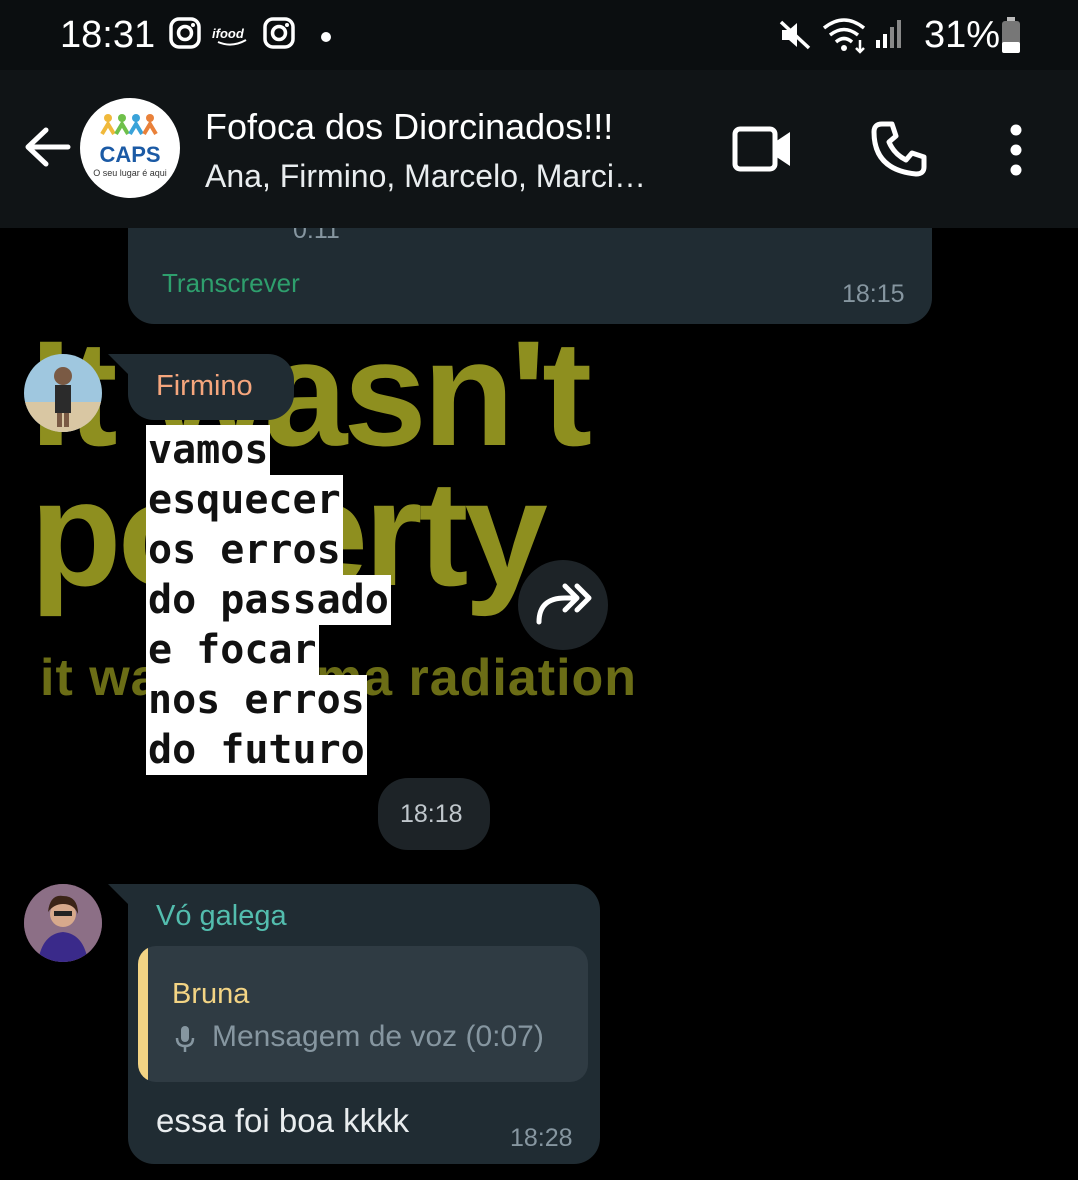 This screenshot has height=1180, width=1078. What do you see at coordinates (47, 149) in the screenshot?
I see `back-arrow-icon` at bounding box center [47, 149].